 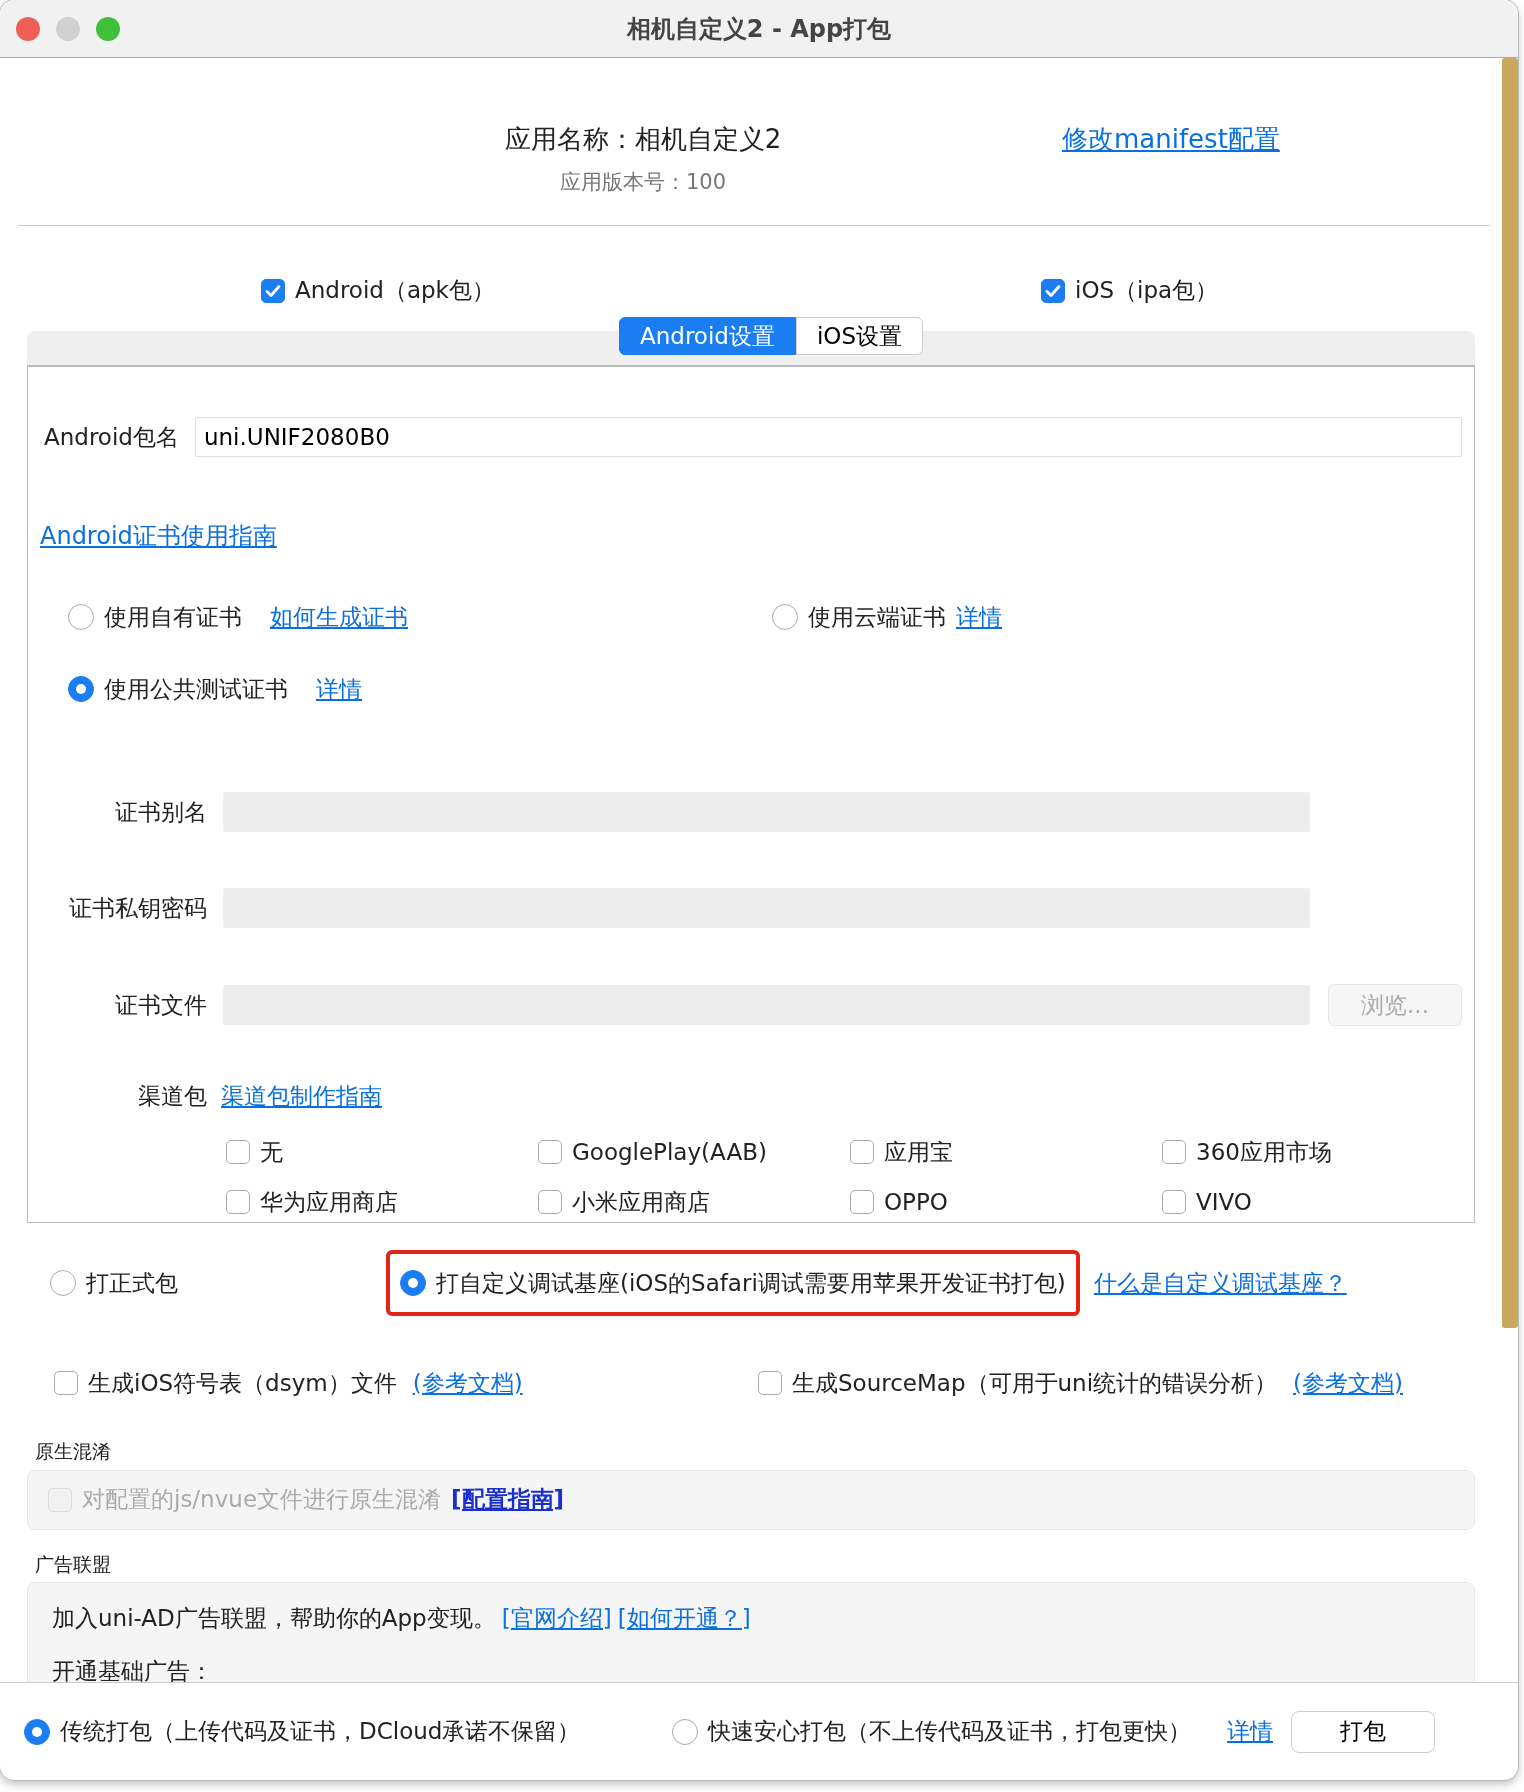 I want to click on channel-label: OPPO, so click(x=916, y=1202).